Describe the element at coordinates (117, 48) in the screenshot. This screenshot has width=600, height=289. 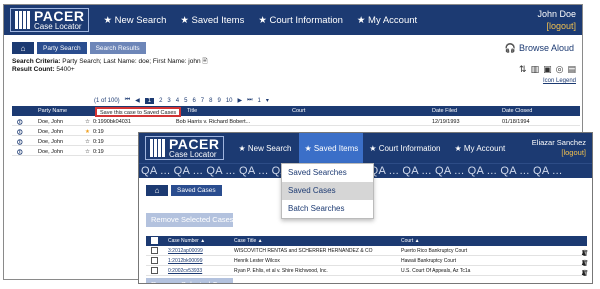
I see `breadcrumb-search-results: Search Results` at that location.